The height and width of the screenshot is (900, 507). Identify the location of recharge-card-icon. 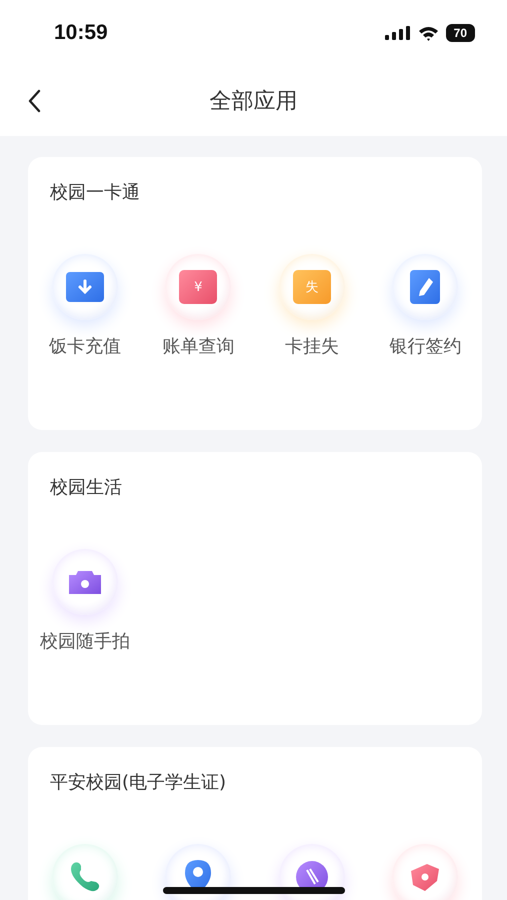
(84, 287).